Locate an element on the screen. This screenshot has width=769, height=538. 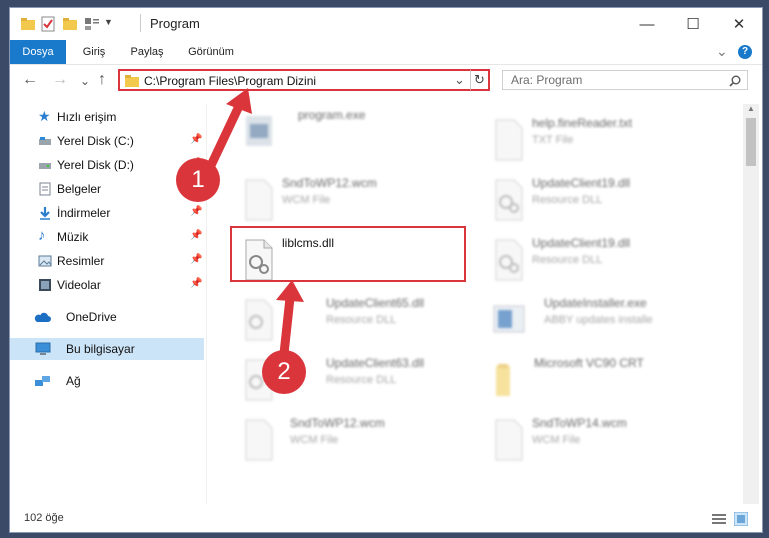
file-name: UpdateInstaller.exe is located at coordinates (595, 303).